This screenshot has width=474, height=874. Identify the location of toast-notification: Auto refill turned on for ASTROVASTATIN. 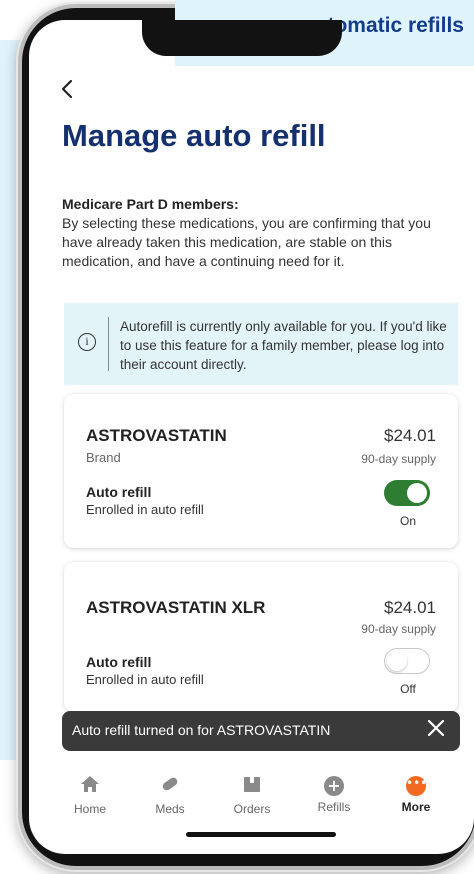
(261, 731).